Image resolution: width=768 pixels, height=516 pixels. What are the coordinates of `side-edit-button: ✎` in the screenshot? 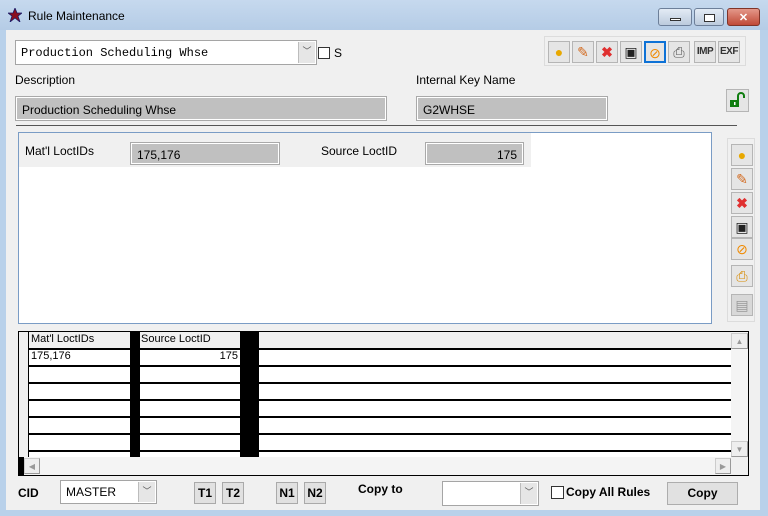 It's located at (742, 179).